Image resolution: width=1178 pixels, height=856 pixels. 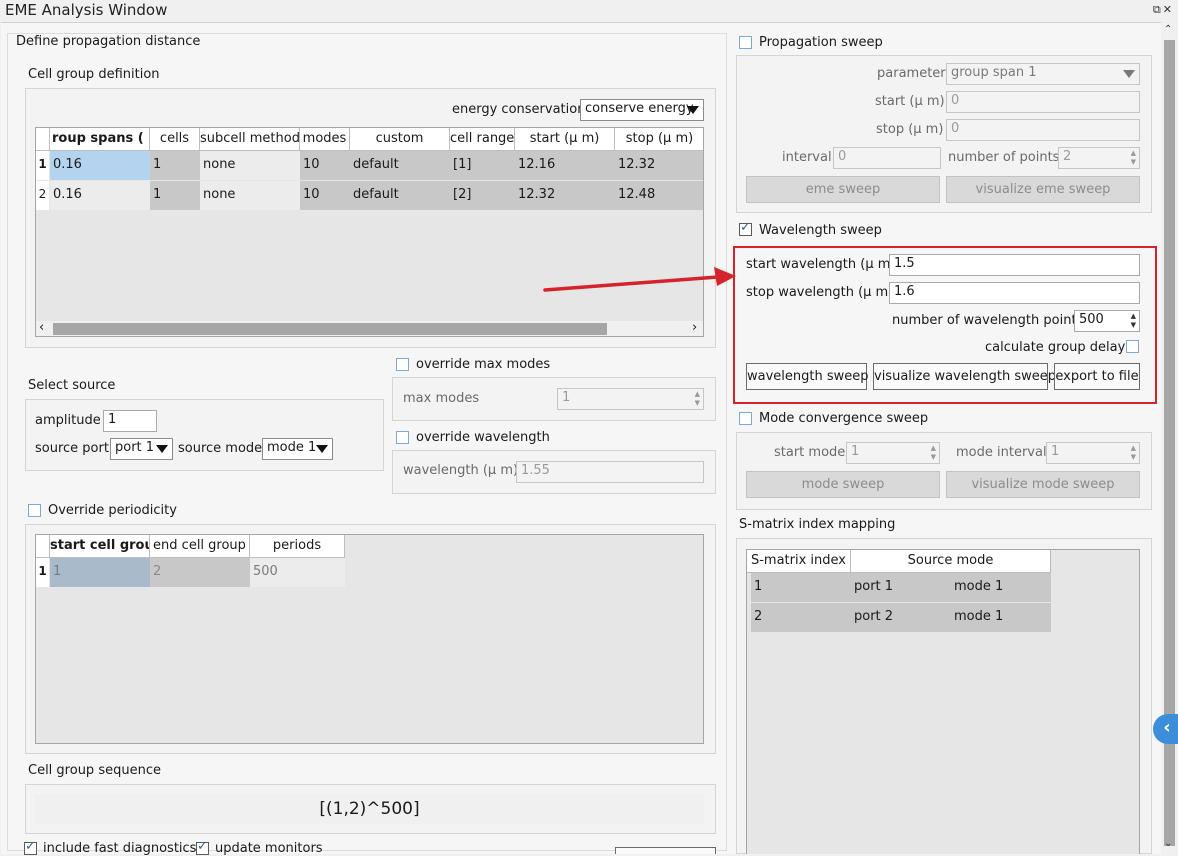 I want to click on column-header-cells: cells, so click(x=175, y=139).